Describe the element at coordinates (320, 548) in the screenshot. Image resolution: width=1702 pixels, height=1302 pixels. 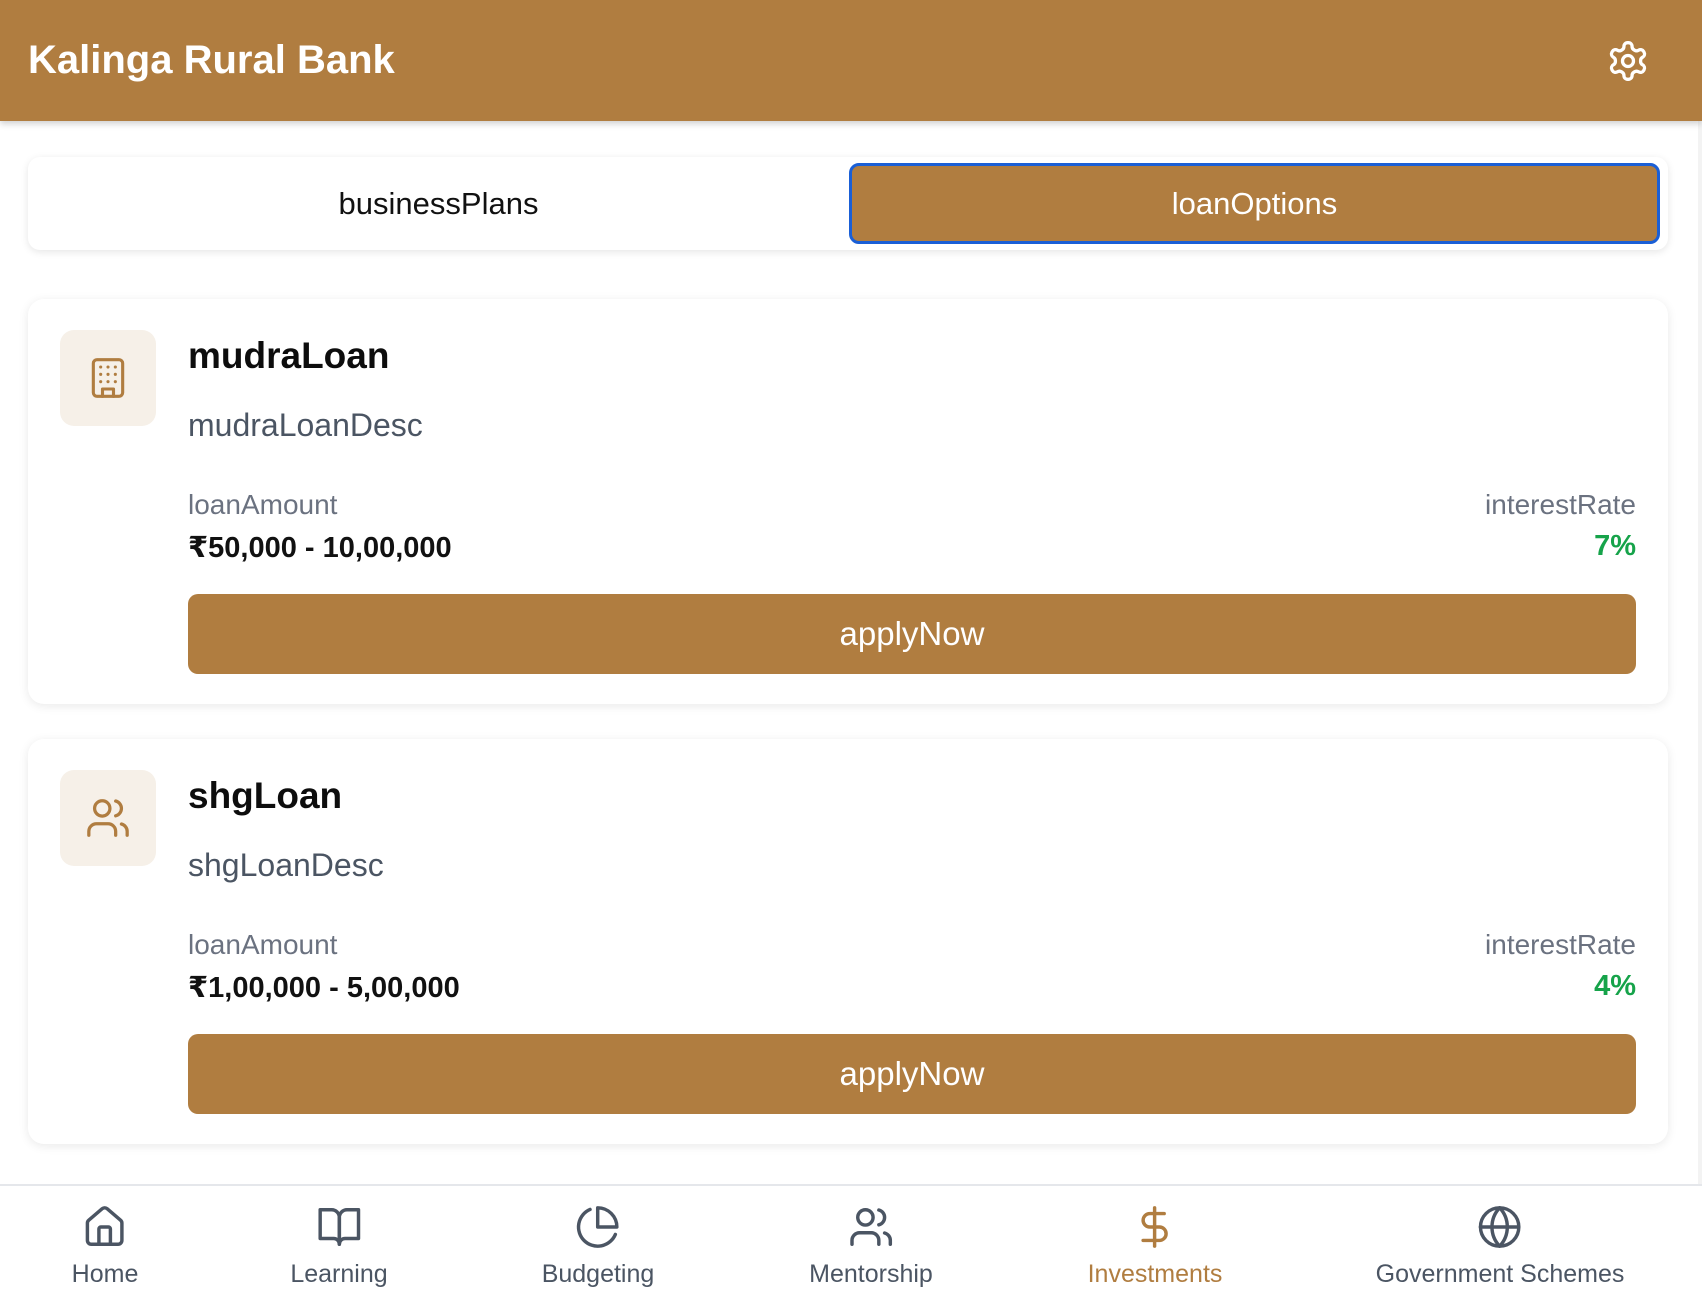
I see `loan-amount-value: ₹50,000 - 10,00,000` at that location.